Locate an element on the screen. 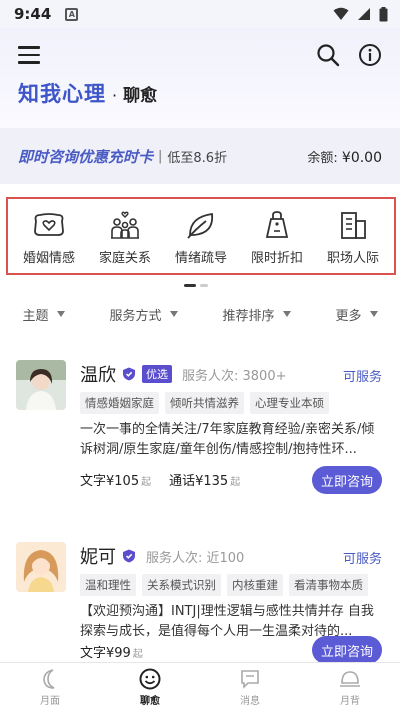 The image size is (400, 712). office-building-icon is located at coordinates (353, 225).